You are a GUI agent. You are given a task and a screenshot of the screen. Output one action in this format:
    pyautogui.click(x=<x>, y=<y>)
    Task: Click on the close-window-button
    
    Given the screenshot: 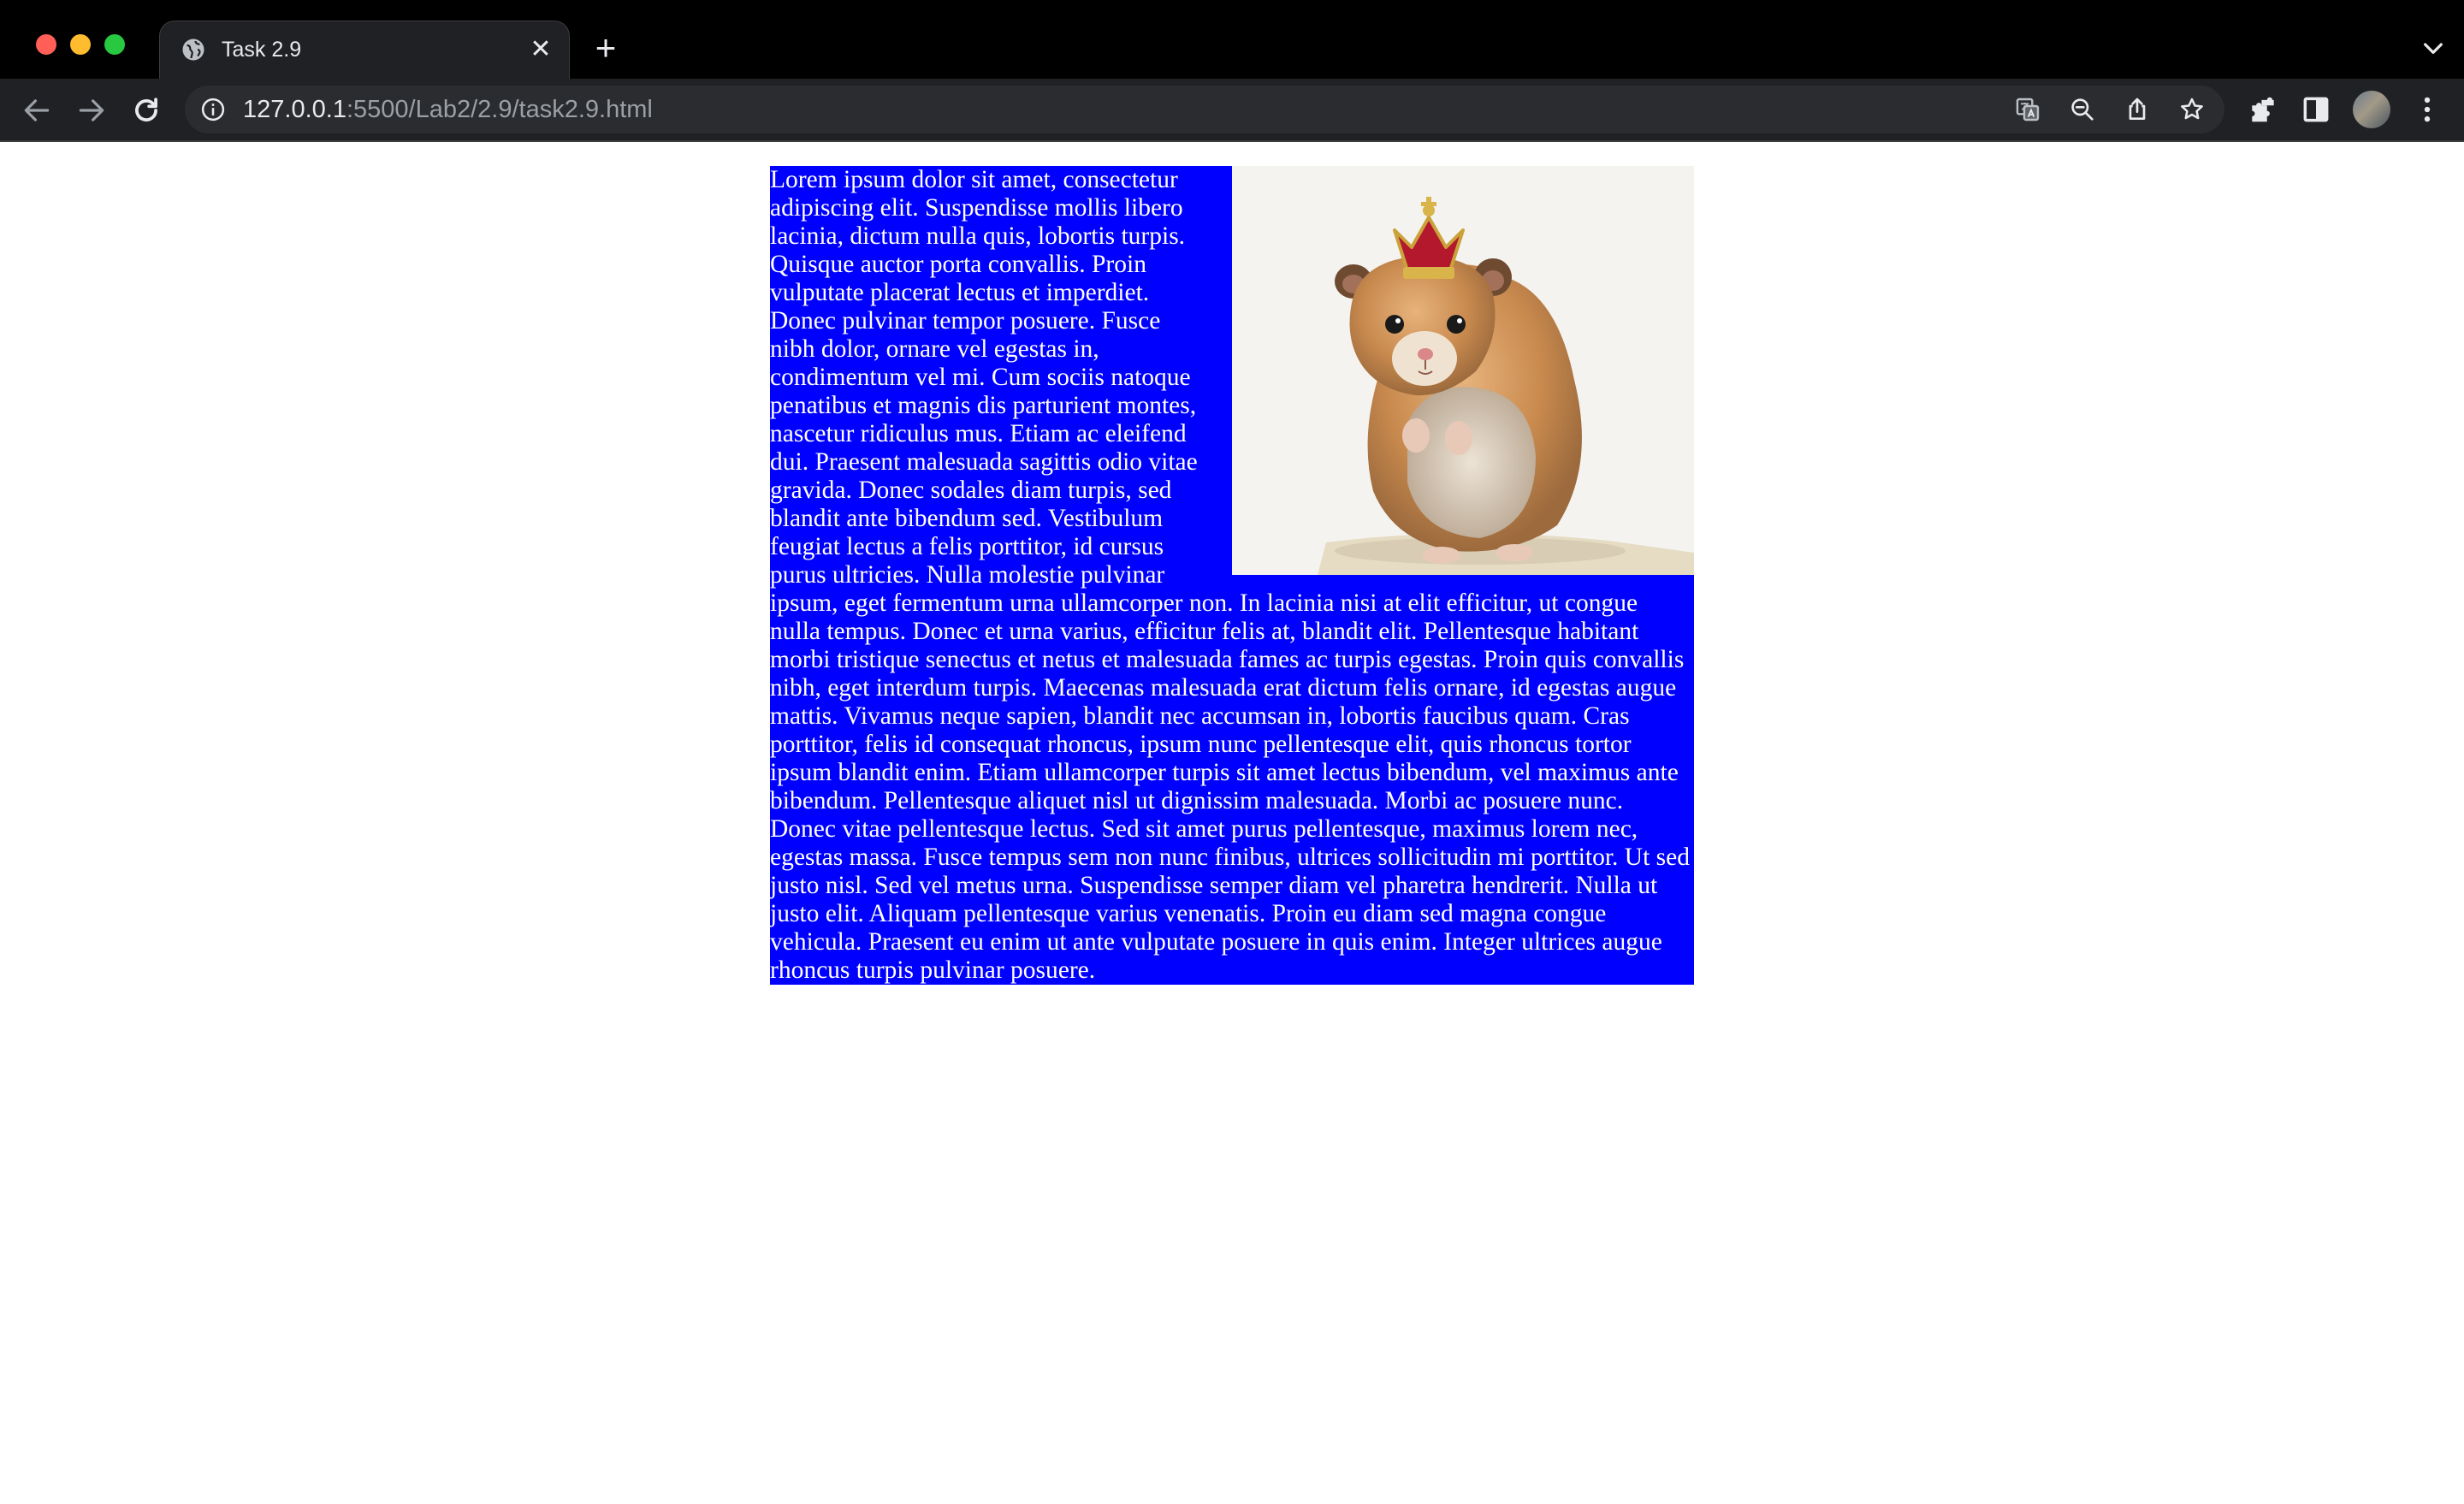 What is the action you would take?
    pyautogui.click(x=46, y=45)
    